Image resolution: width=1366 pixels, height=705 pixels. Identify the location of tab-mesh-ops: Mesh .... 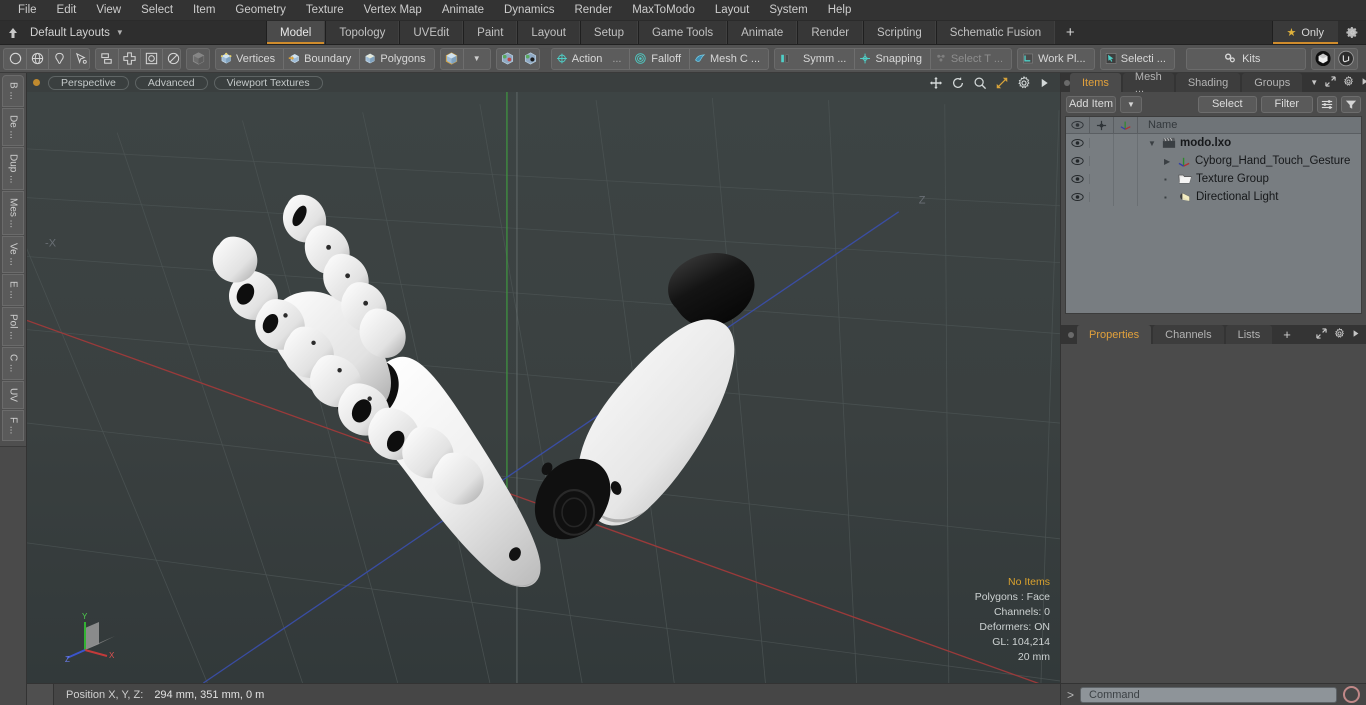
(1148, 83).